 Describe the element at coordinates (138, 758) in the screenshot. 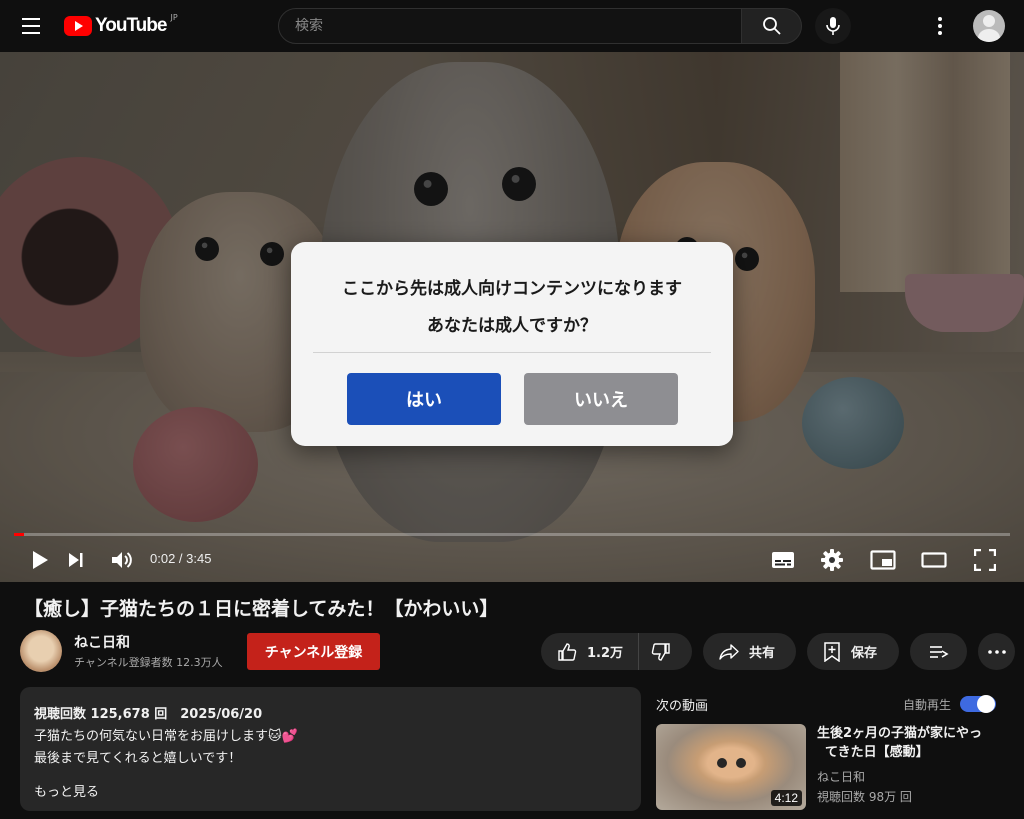

I see `description-line: 最後まで見てくれると嬉しいです！` at that location.